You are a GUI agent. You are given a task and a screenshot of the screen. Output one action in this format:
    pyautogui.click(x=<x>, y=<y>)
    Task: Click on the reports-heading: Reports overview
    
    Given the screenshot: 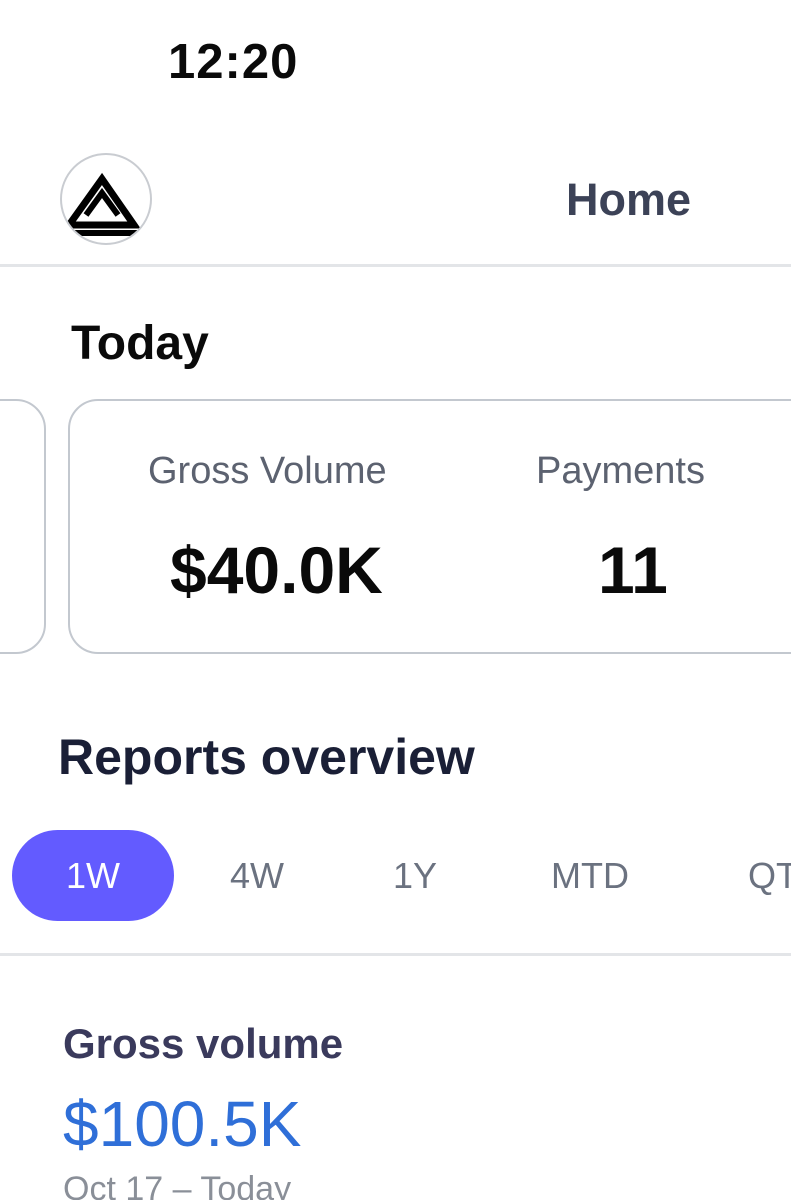 What is the action you would take?
    pyautogui.click(x=266, y=757)
    